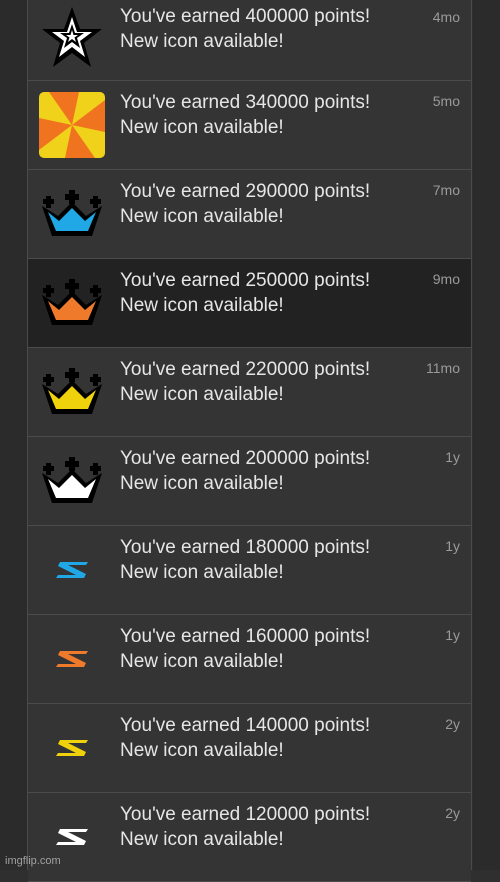 This screenshot has height=882, width=500. What do you see at coordinates (33, 861) in the screenshot?
I see `watermark: imgflip.com` at bounding box center [33, 861].